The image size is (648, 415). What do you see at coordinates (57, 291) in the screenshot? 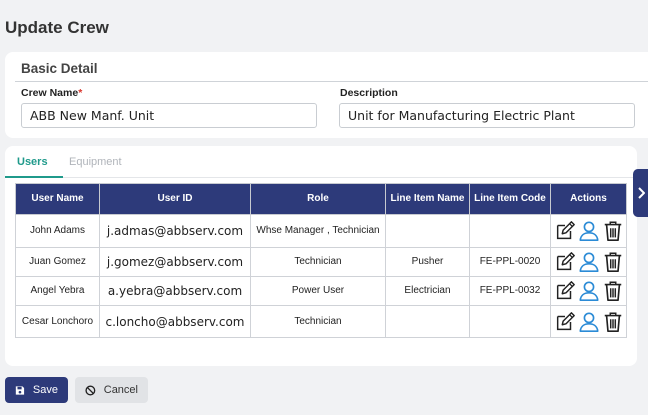
I see `cell-user-name: Angel Yebra` at bounding box center [57, 291].